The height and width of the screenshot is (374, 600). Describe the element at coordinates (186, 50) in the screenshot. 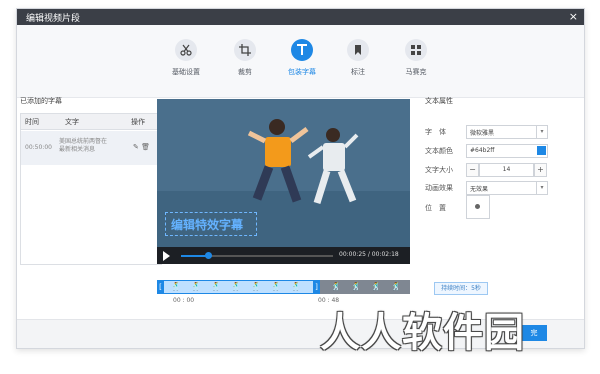

I see `scissors-icon` at that location.